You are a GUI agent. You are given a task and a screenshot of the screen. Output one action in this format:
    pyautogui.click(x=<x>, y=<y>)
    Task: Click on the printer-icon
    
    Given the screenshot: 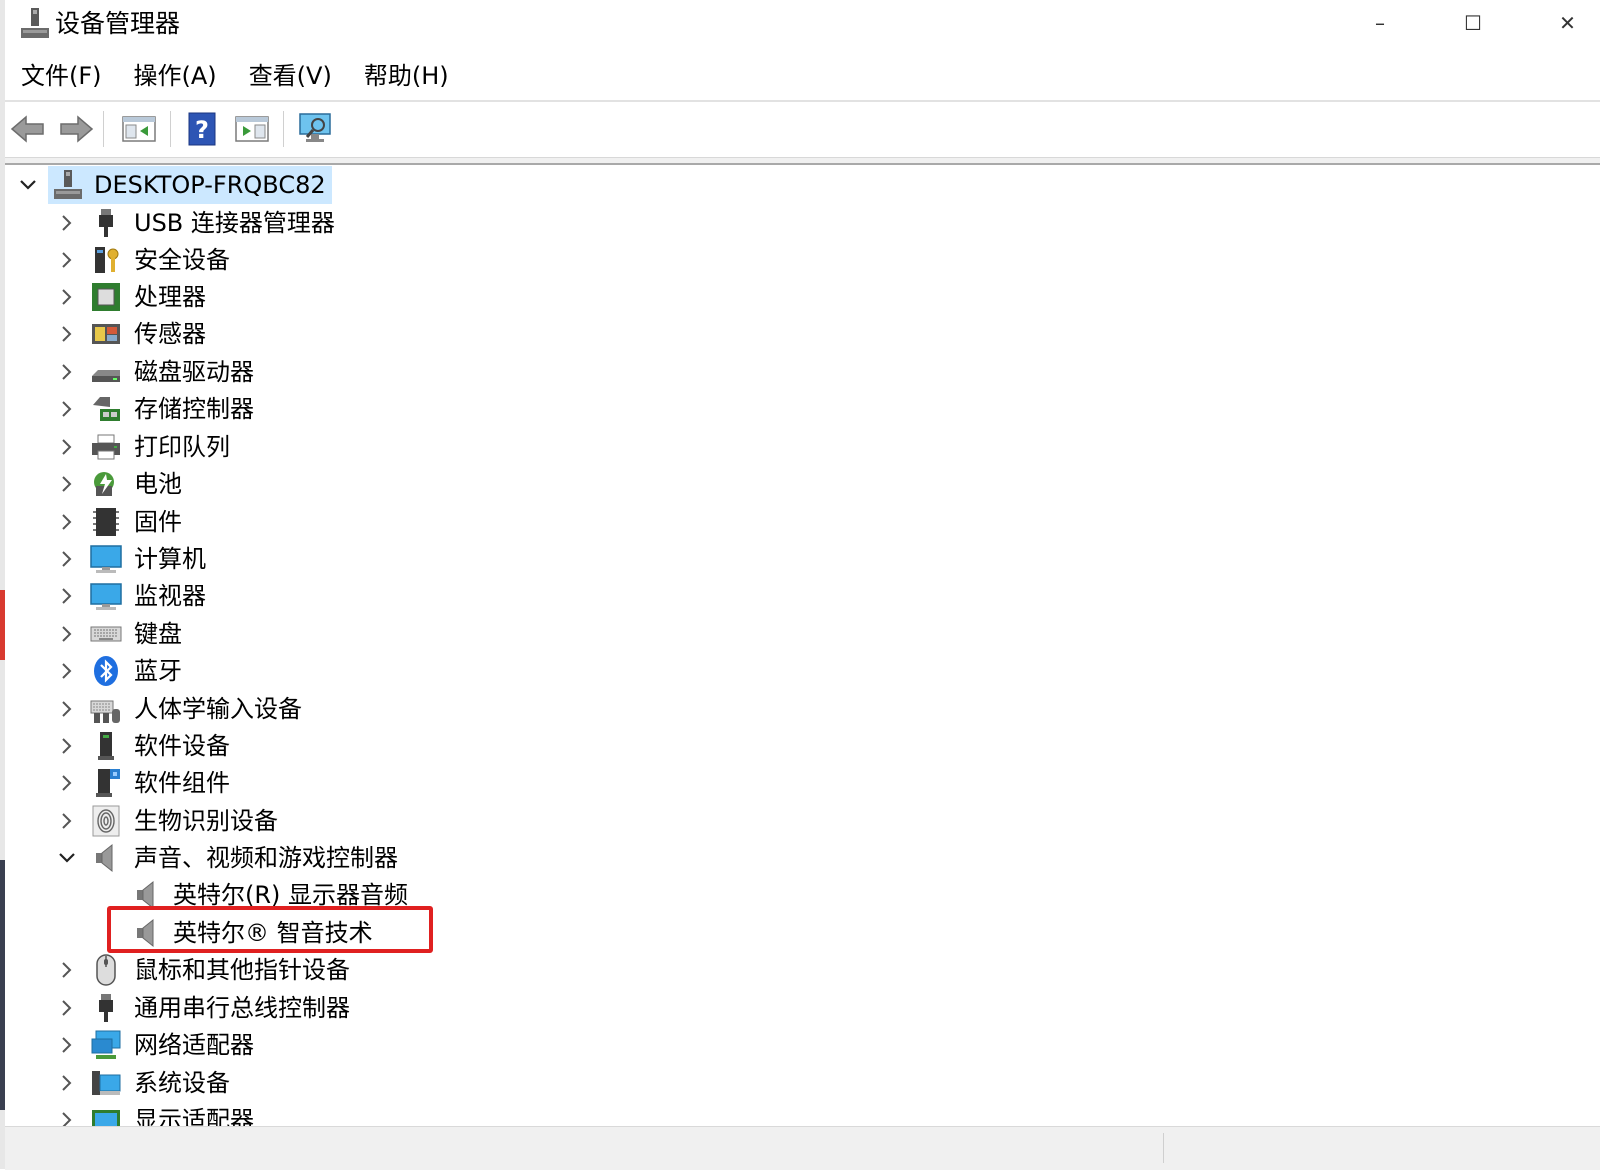 What is the action you would take?
    pyautogui.click(x=106, y=447)
    